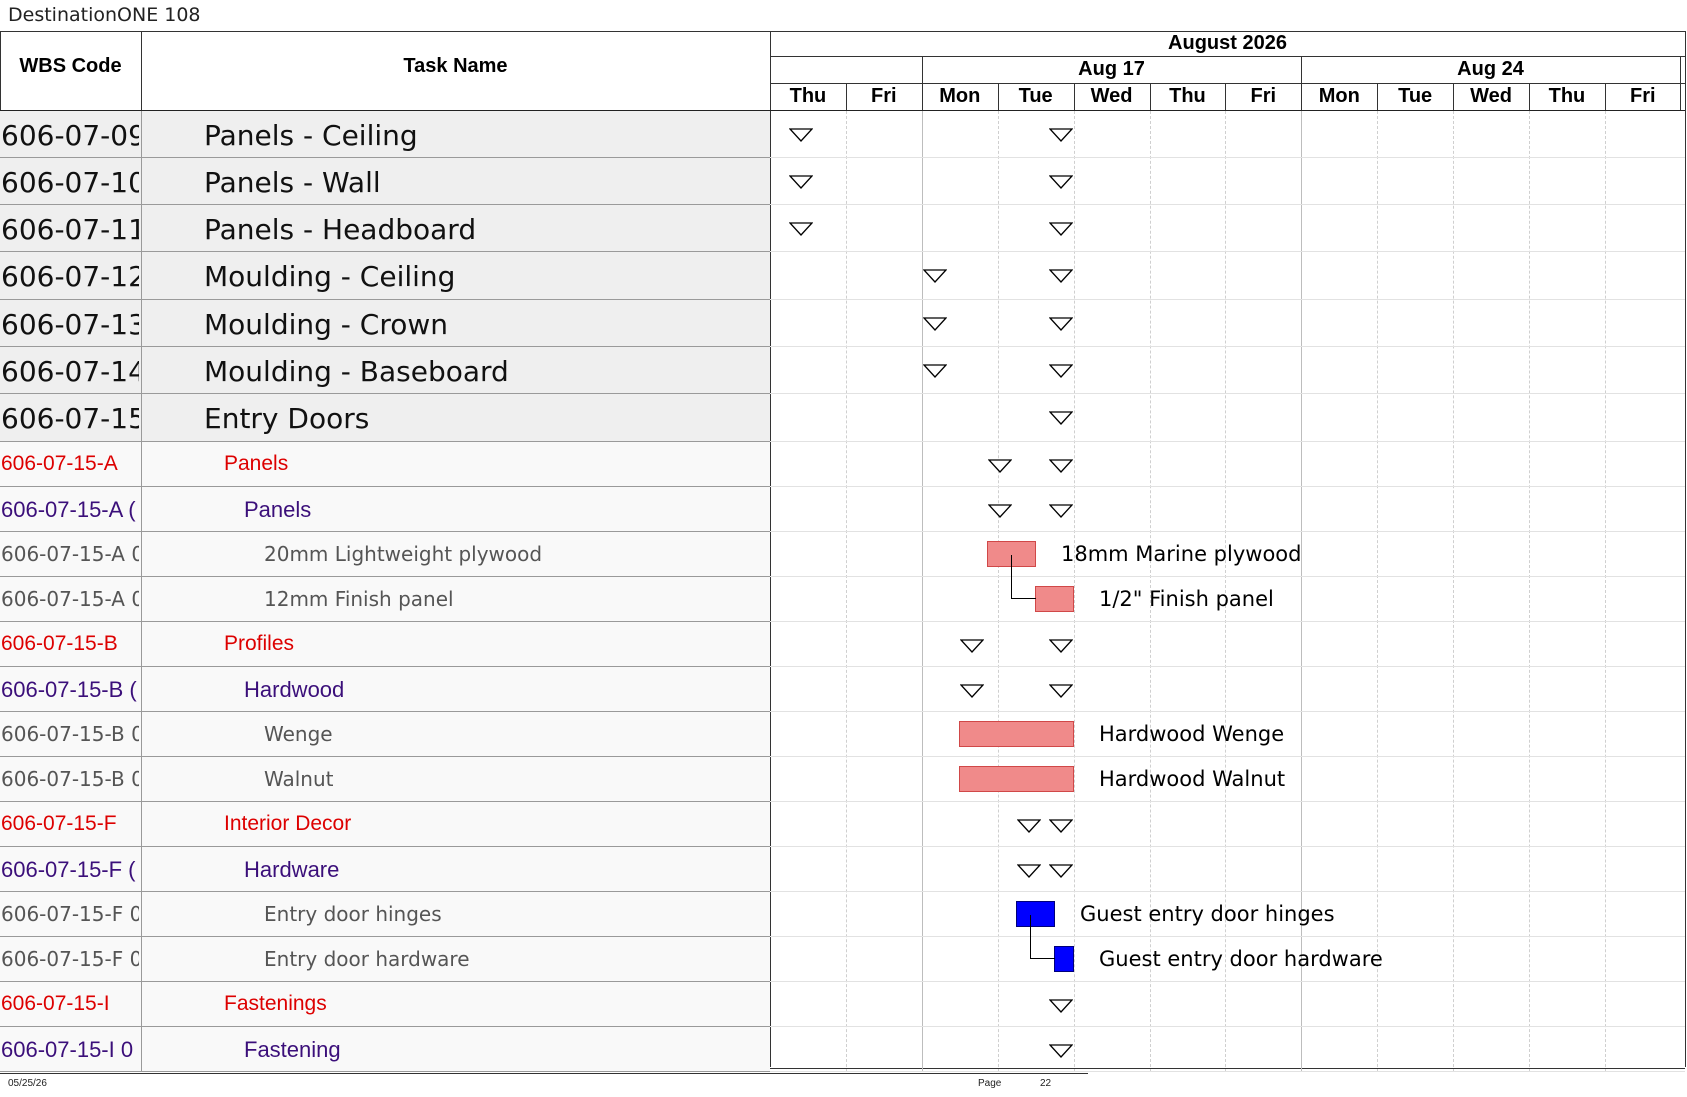  Describe the element at coordinates (385, 464) in the screenshot. I see `table-row: 606-07-15-A Panels` at that location.